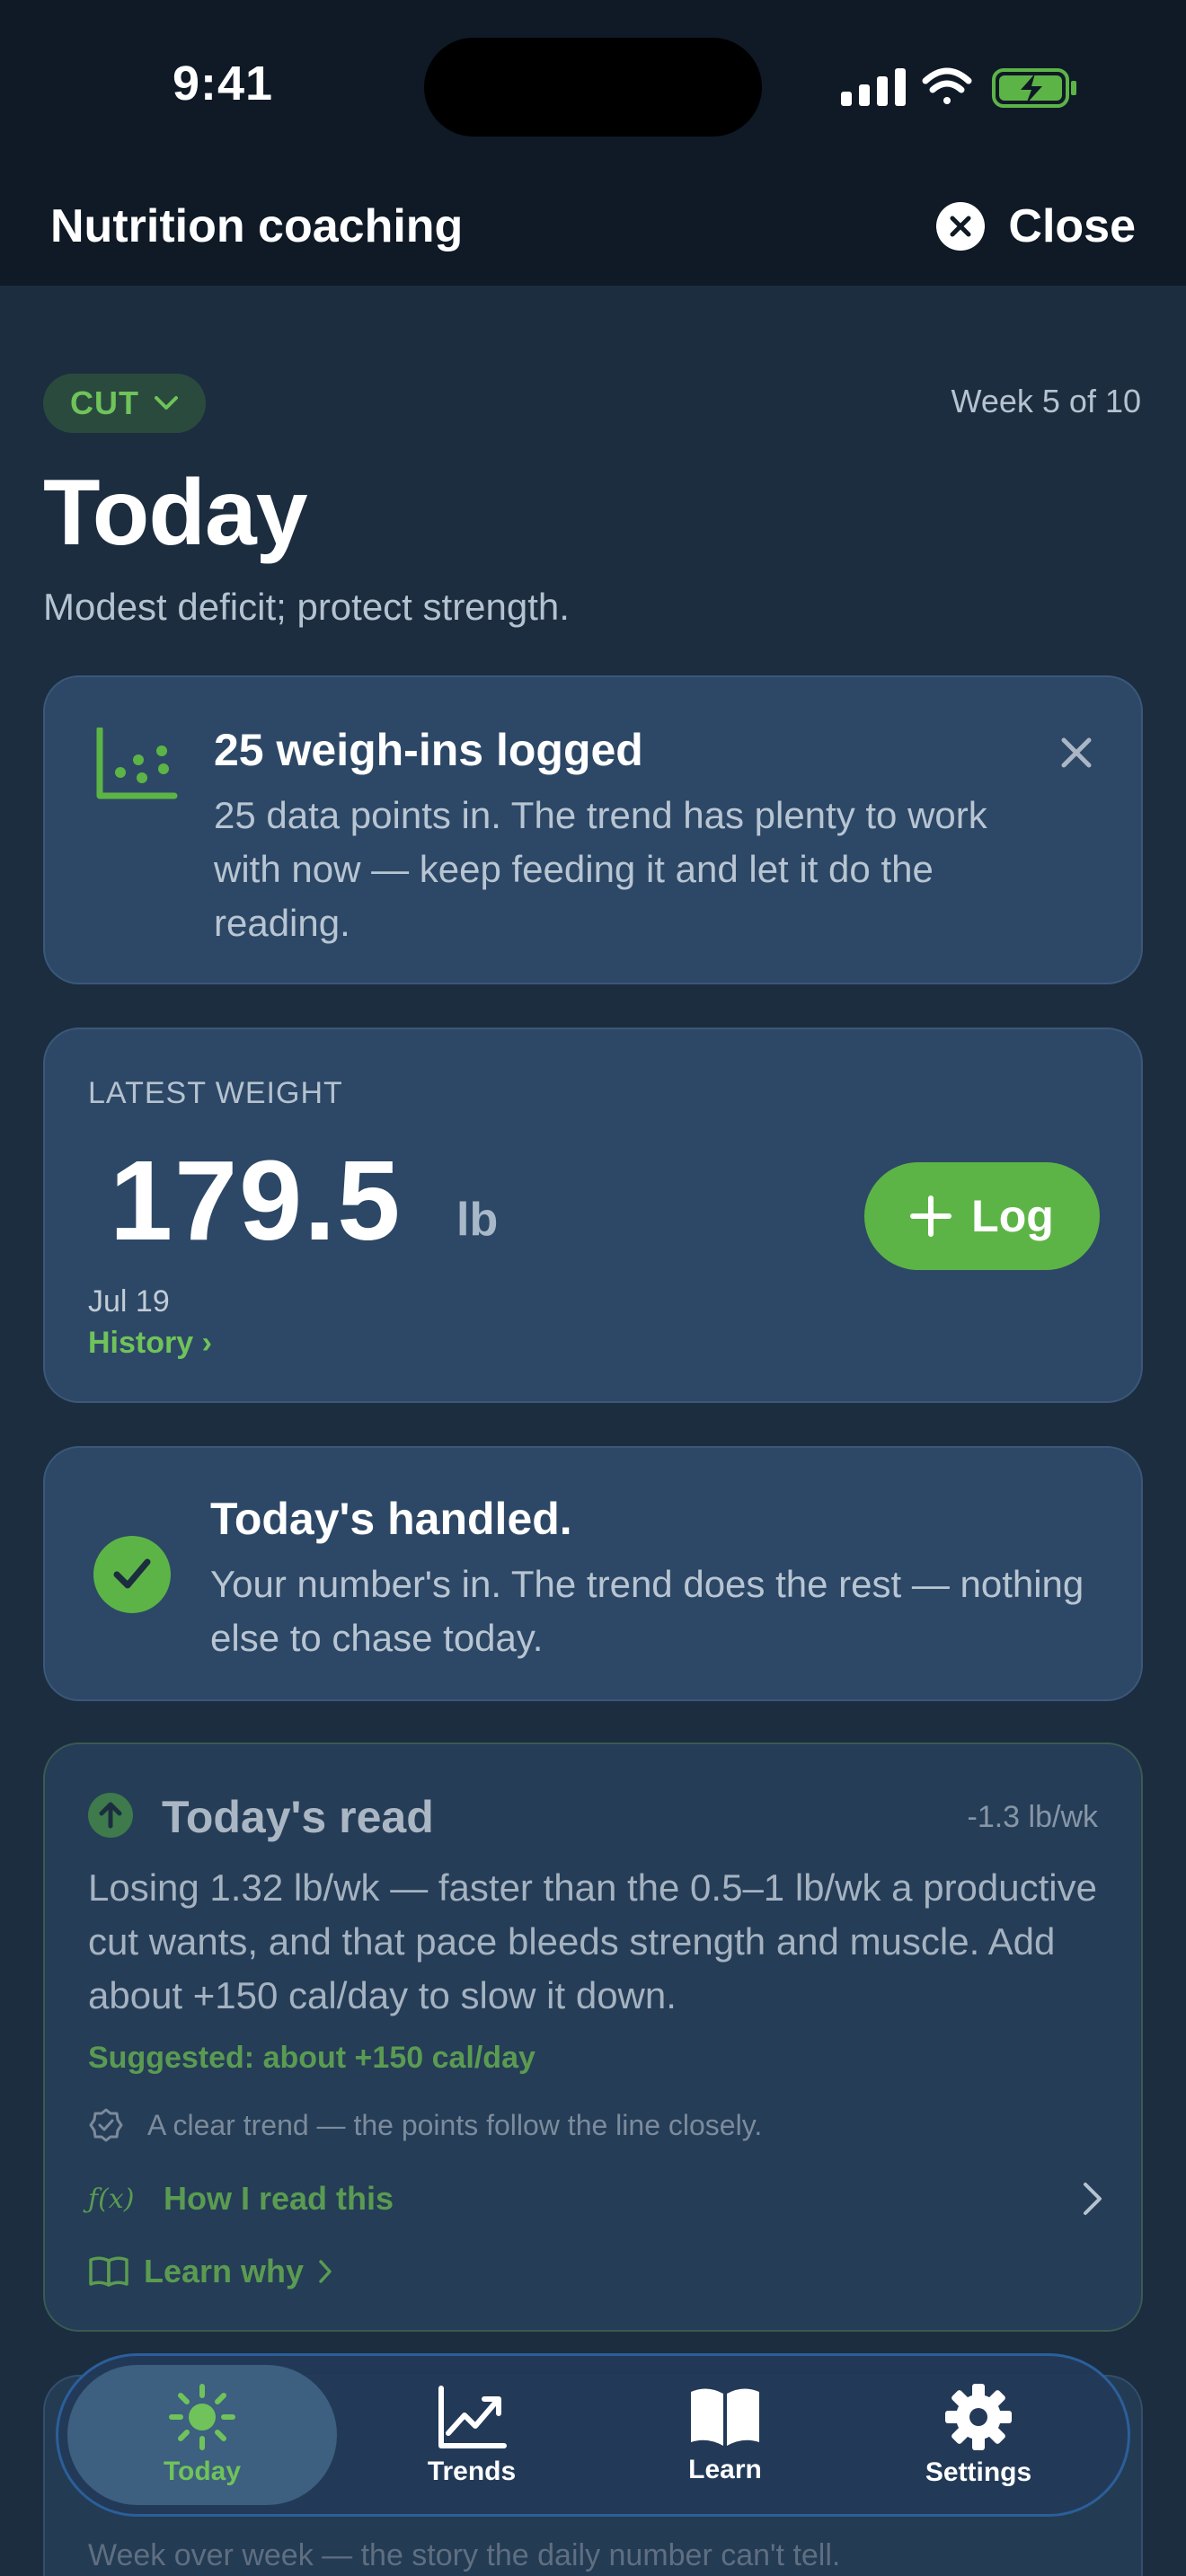 This screenshot has height=2576, width=1186. Describe the element at coordinates (1046, 401) in the screenshot. I see `week-progress: Week 5 of 10` at that location.